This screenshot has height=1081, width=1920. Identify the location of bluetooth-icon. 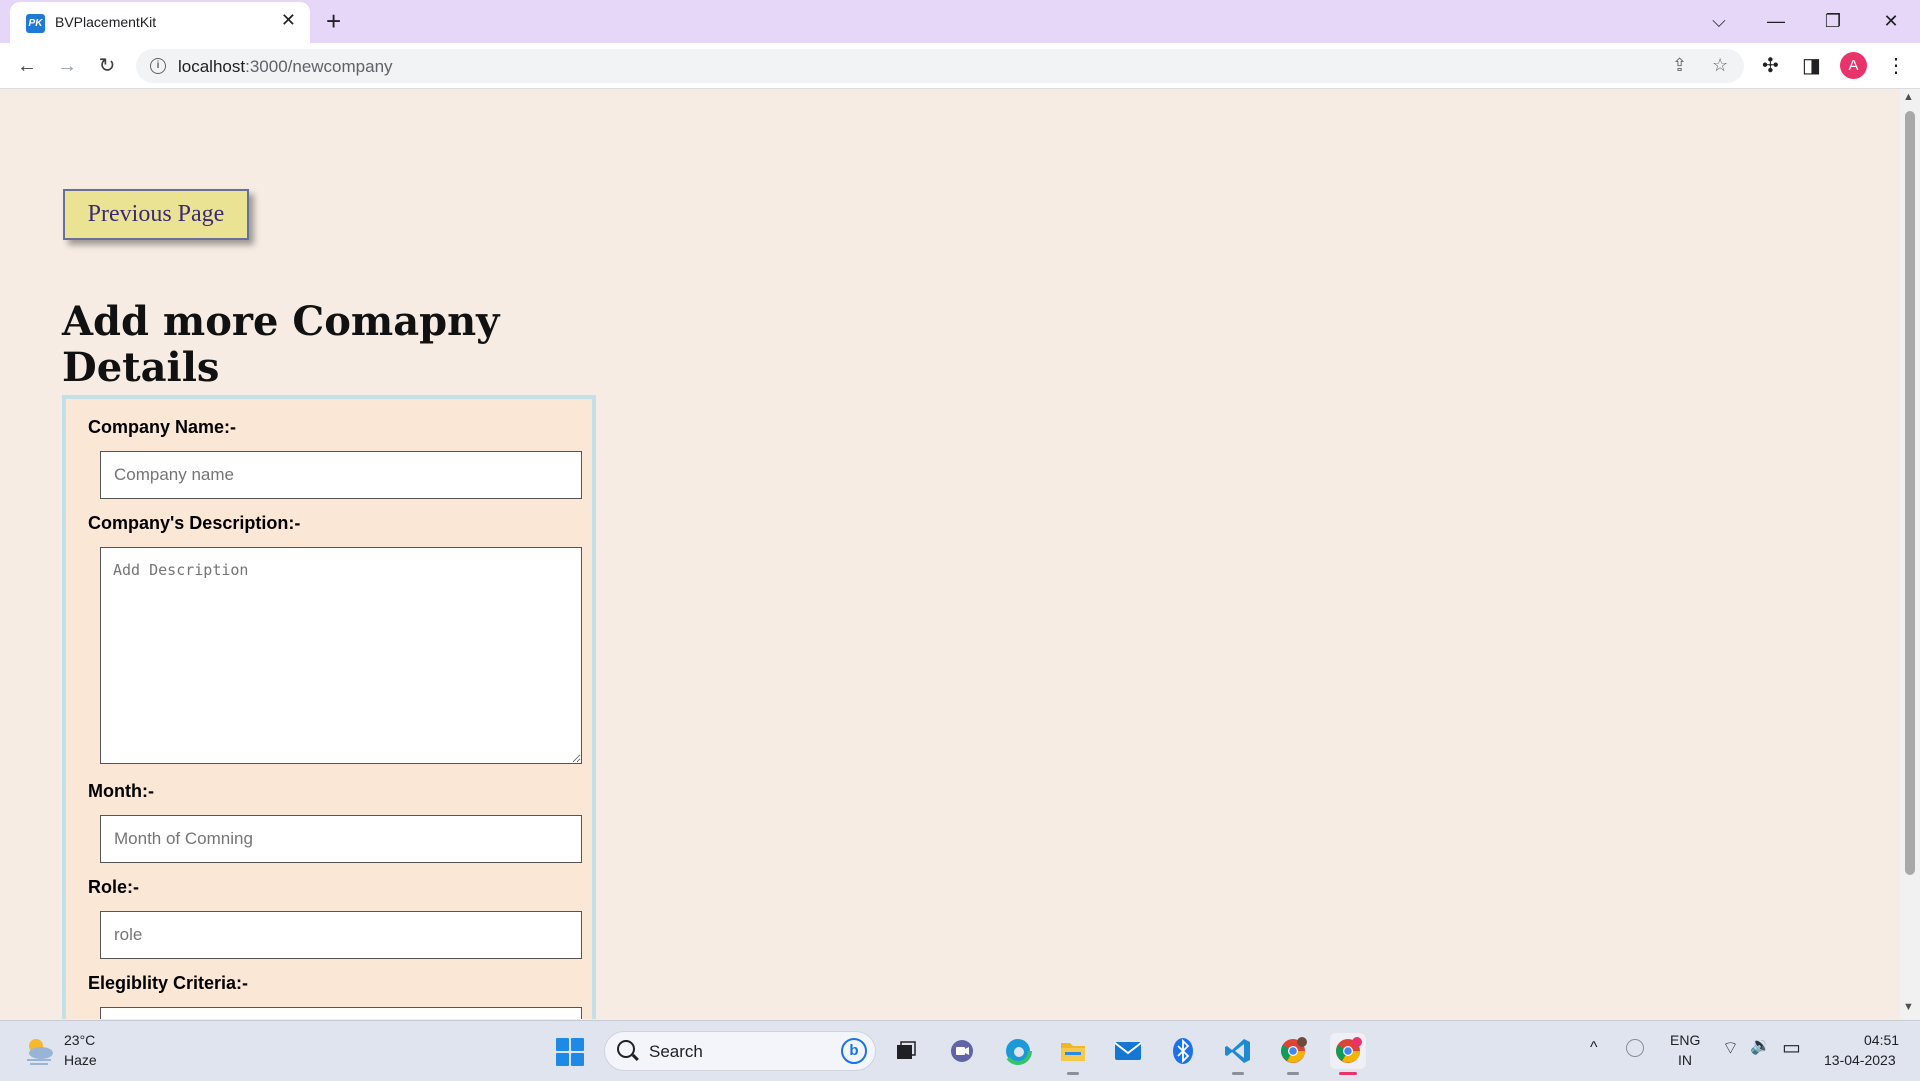
(1183, 1051).